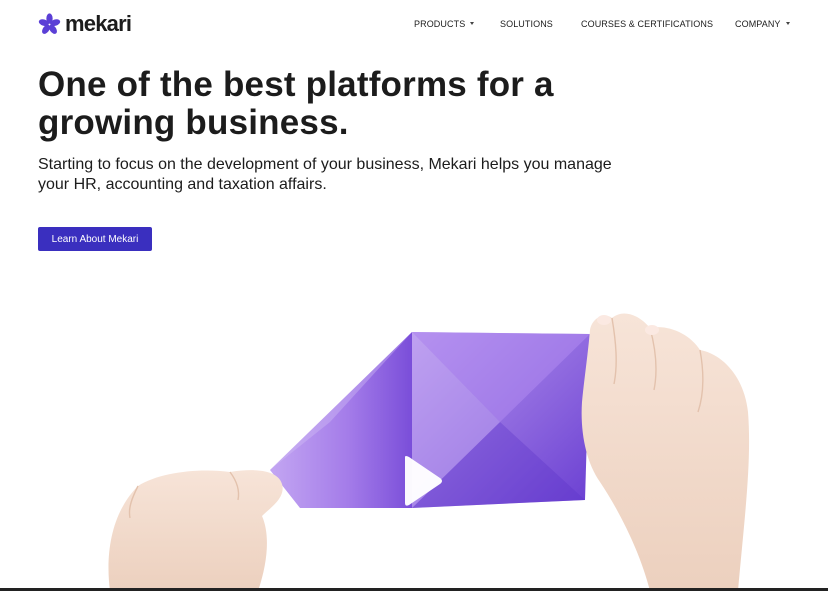  I want to click on nav-solutions: SOLUTIONS, so click(526, 24).